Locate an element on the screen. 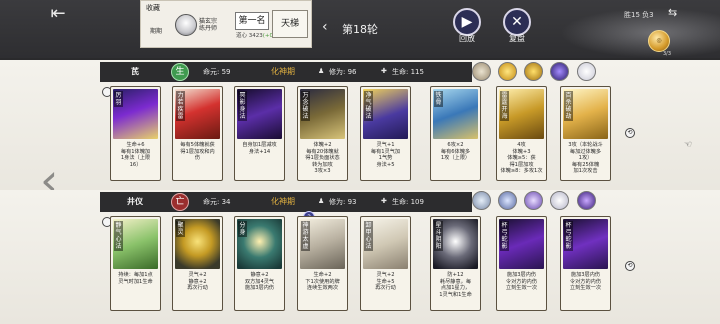 The height and width of the screenshot is (324, 720). review-label: 复盘 is located at coordinates (517, 38).